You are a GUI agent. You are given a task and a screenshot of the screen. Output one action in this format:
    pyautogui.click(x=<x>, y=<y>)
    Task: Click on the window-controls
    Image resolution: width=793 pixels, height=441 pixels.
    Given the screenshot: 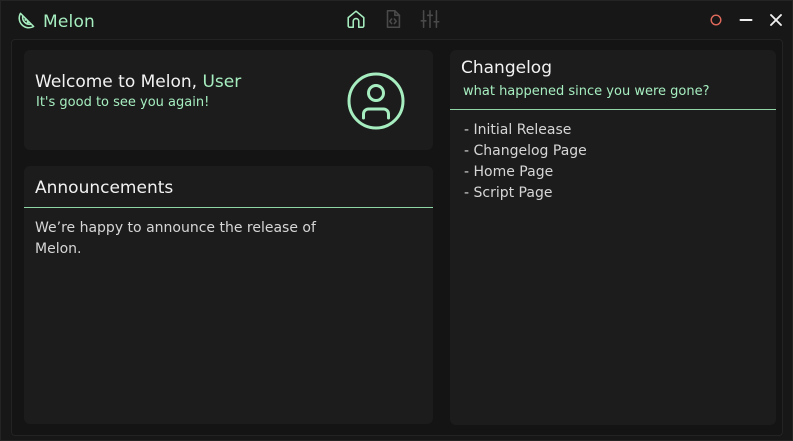 What is the action you would take?
    pyautogui.click(x=746, y=20)
    